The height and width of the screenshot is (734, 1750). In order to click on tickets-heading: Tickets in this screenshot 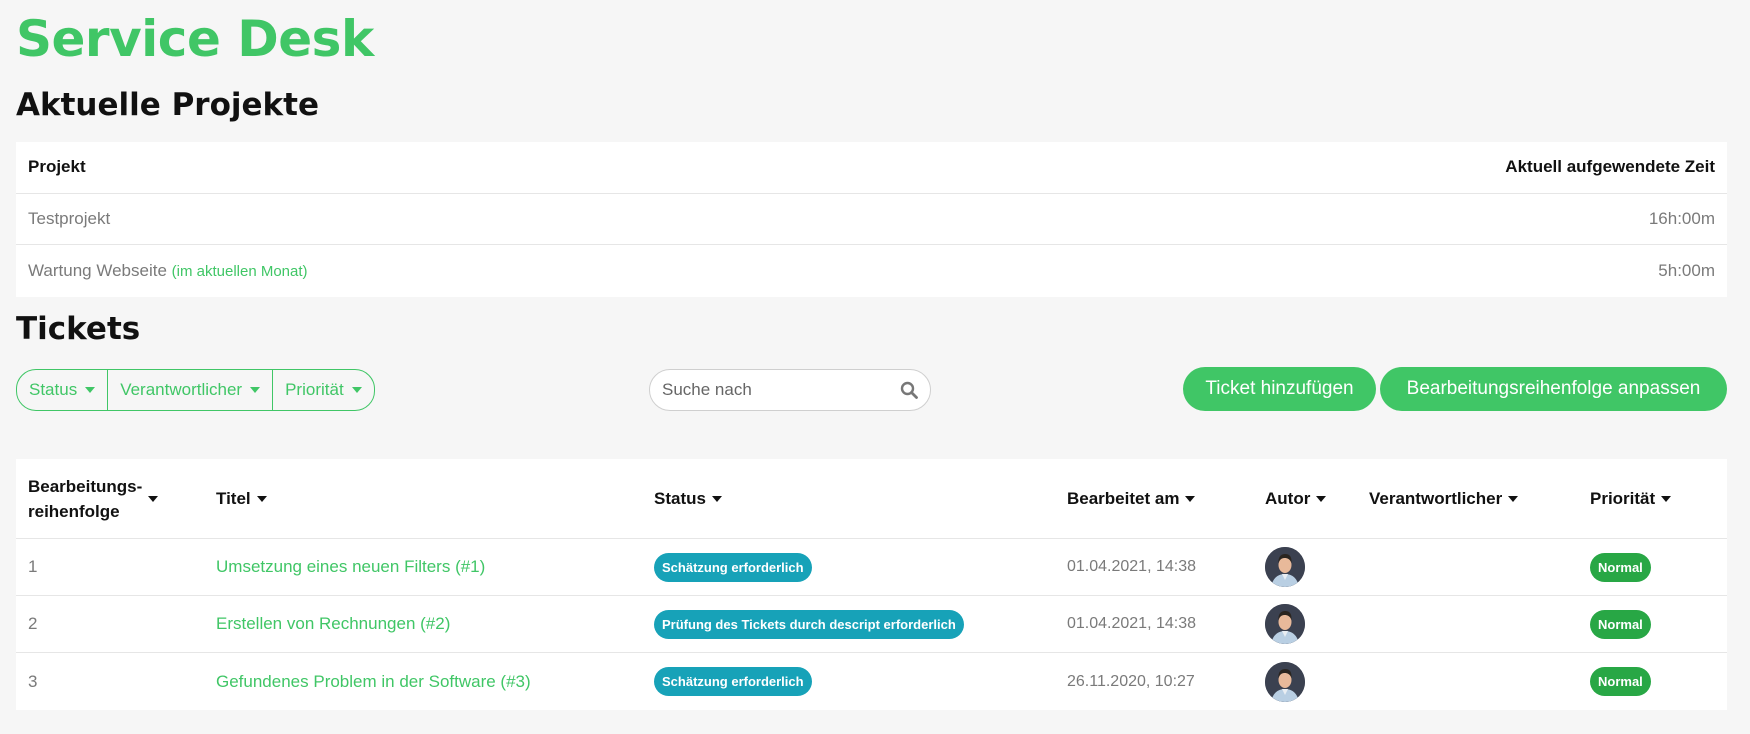, I will do `click(78, 329)`.